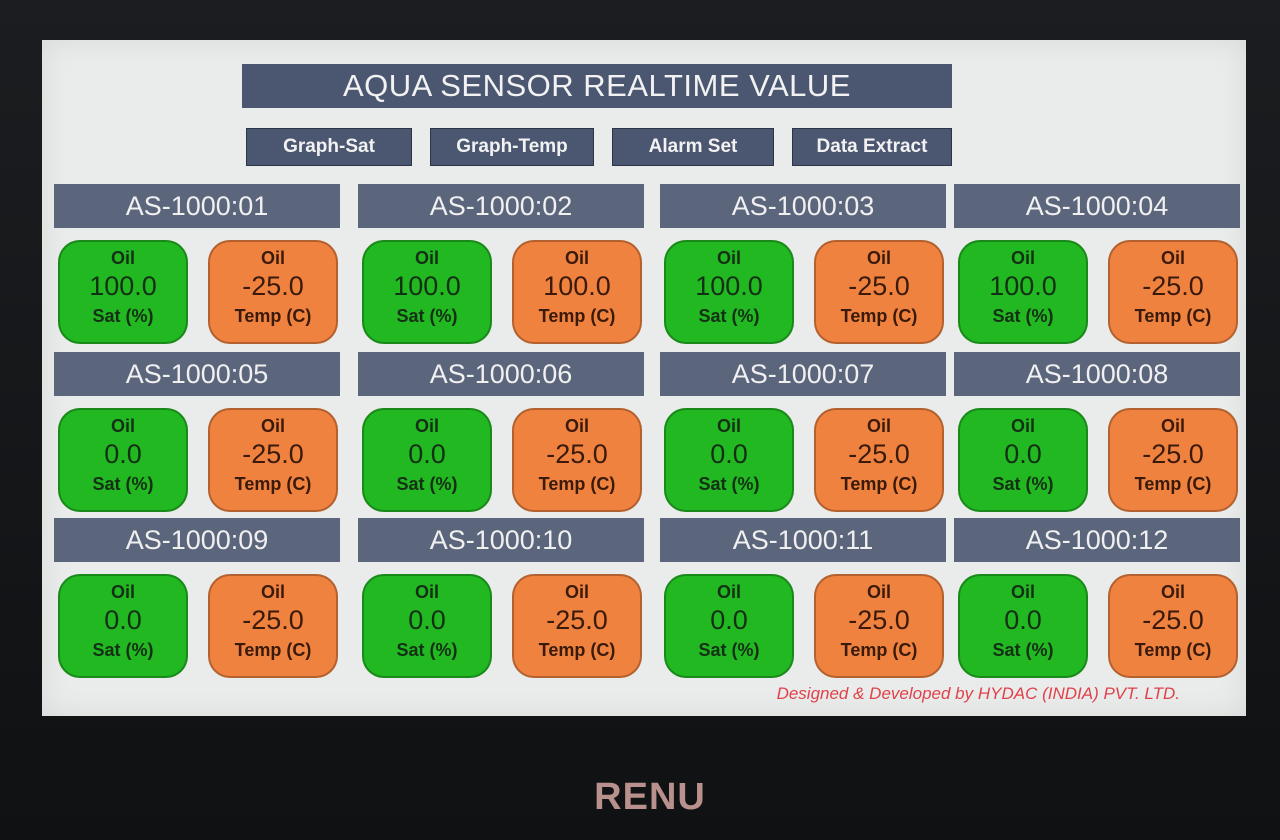 The image size is (1280, 840). What do you see at coordinates (872, 147) in the screenshot?
I see `data-extract-button: Data Extract` at bounding box center [872, 147].